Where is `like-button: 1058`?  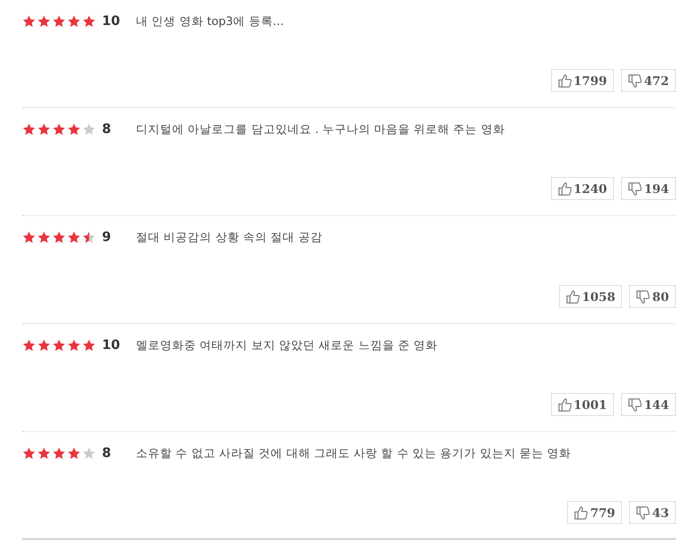
like-button: 1058 is located at coordinates (590, 296).